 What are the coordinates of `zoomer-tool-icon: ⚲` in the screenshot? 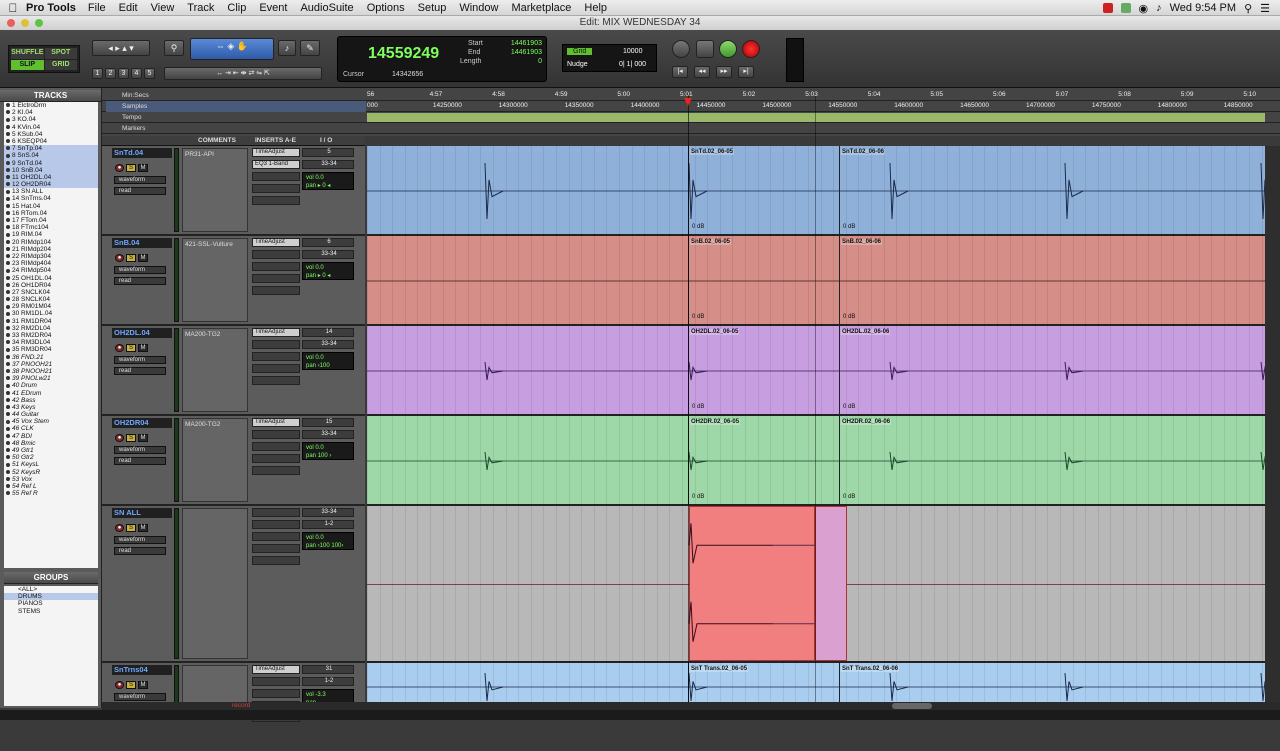 It's located at (174, 48).